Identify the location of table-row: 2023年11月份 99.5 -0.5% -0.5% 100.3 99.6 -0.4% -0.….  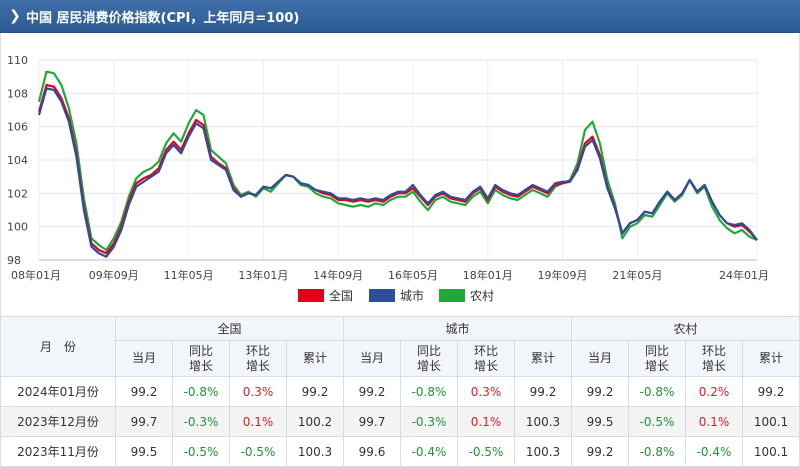
(400, 451).